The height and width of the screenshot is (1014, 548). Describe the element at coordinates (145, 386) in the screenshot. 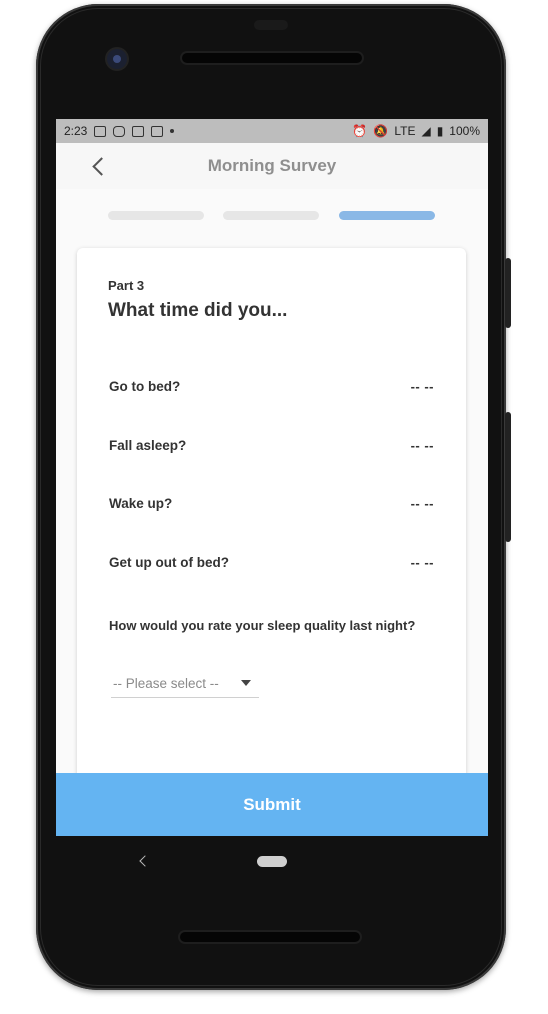

I see `question-label: Go to bed?` at that location.